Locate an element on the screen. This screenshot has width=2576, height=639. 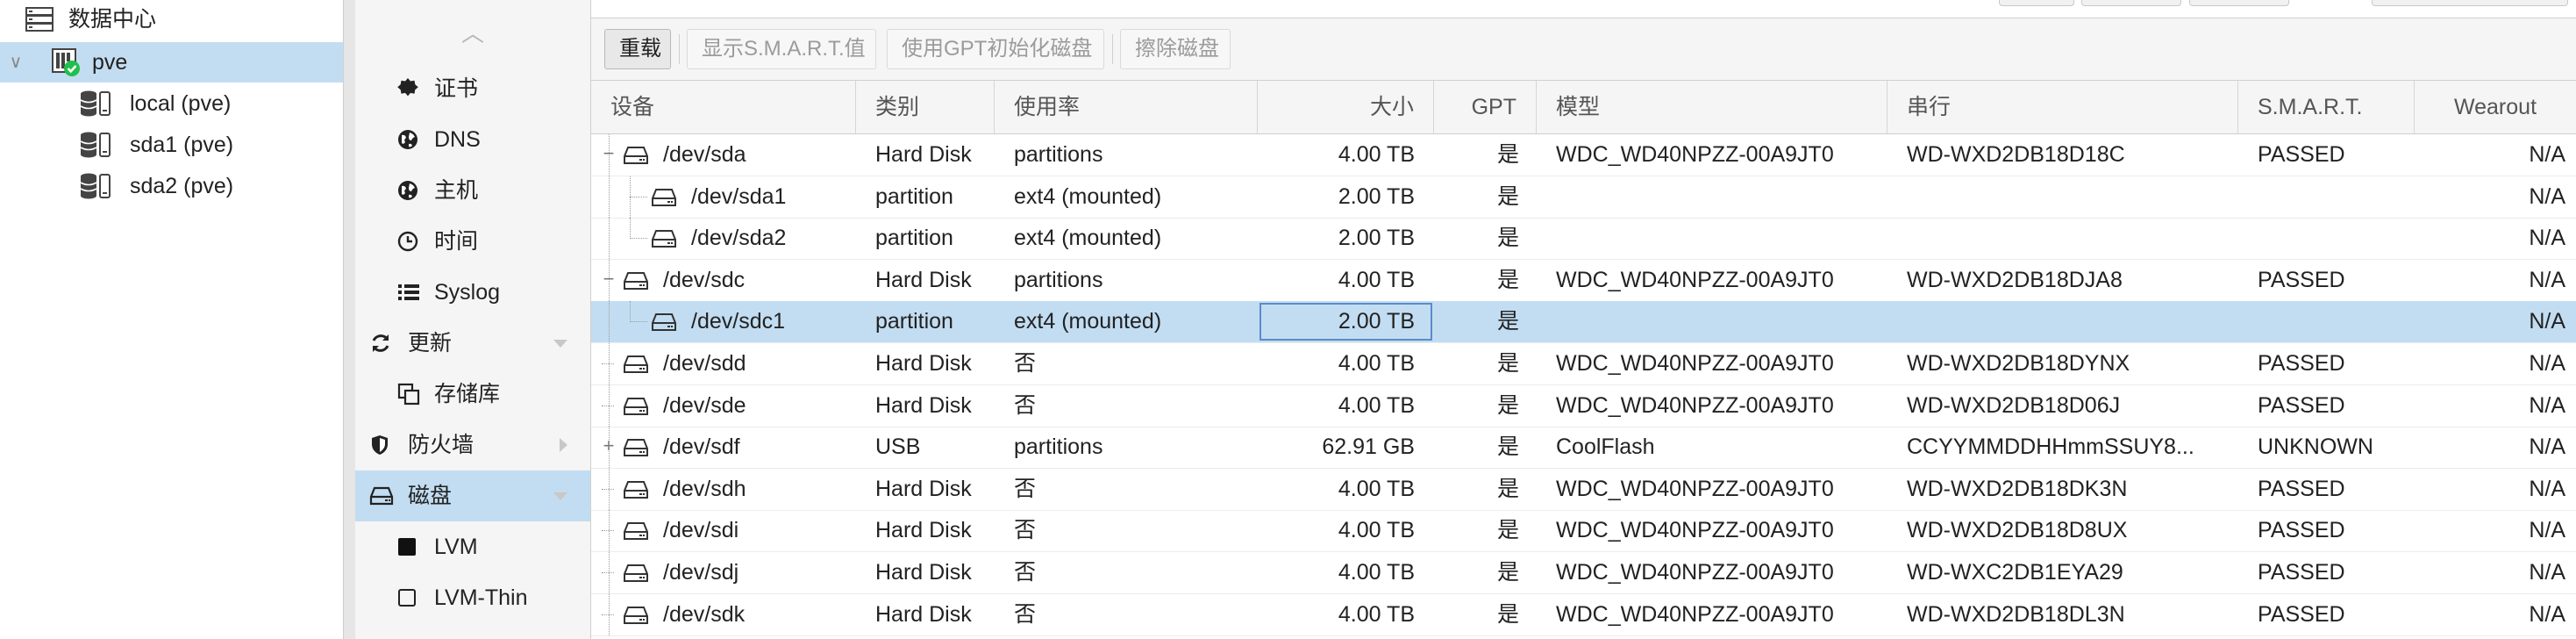
menu-item-updates: 更新 is located at coordinates (473, 343).